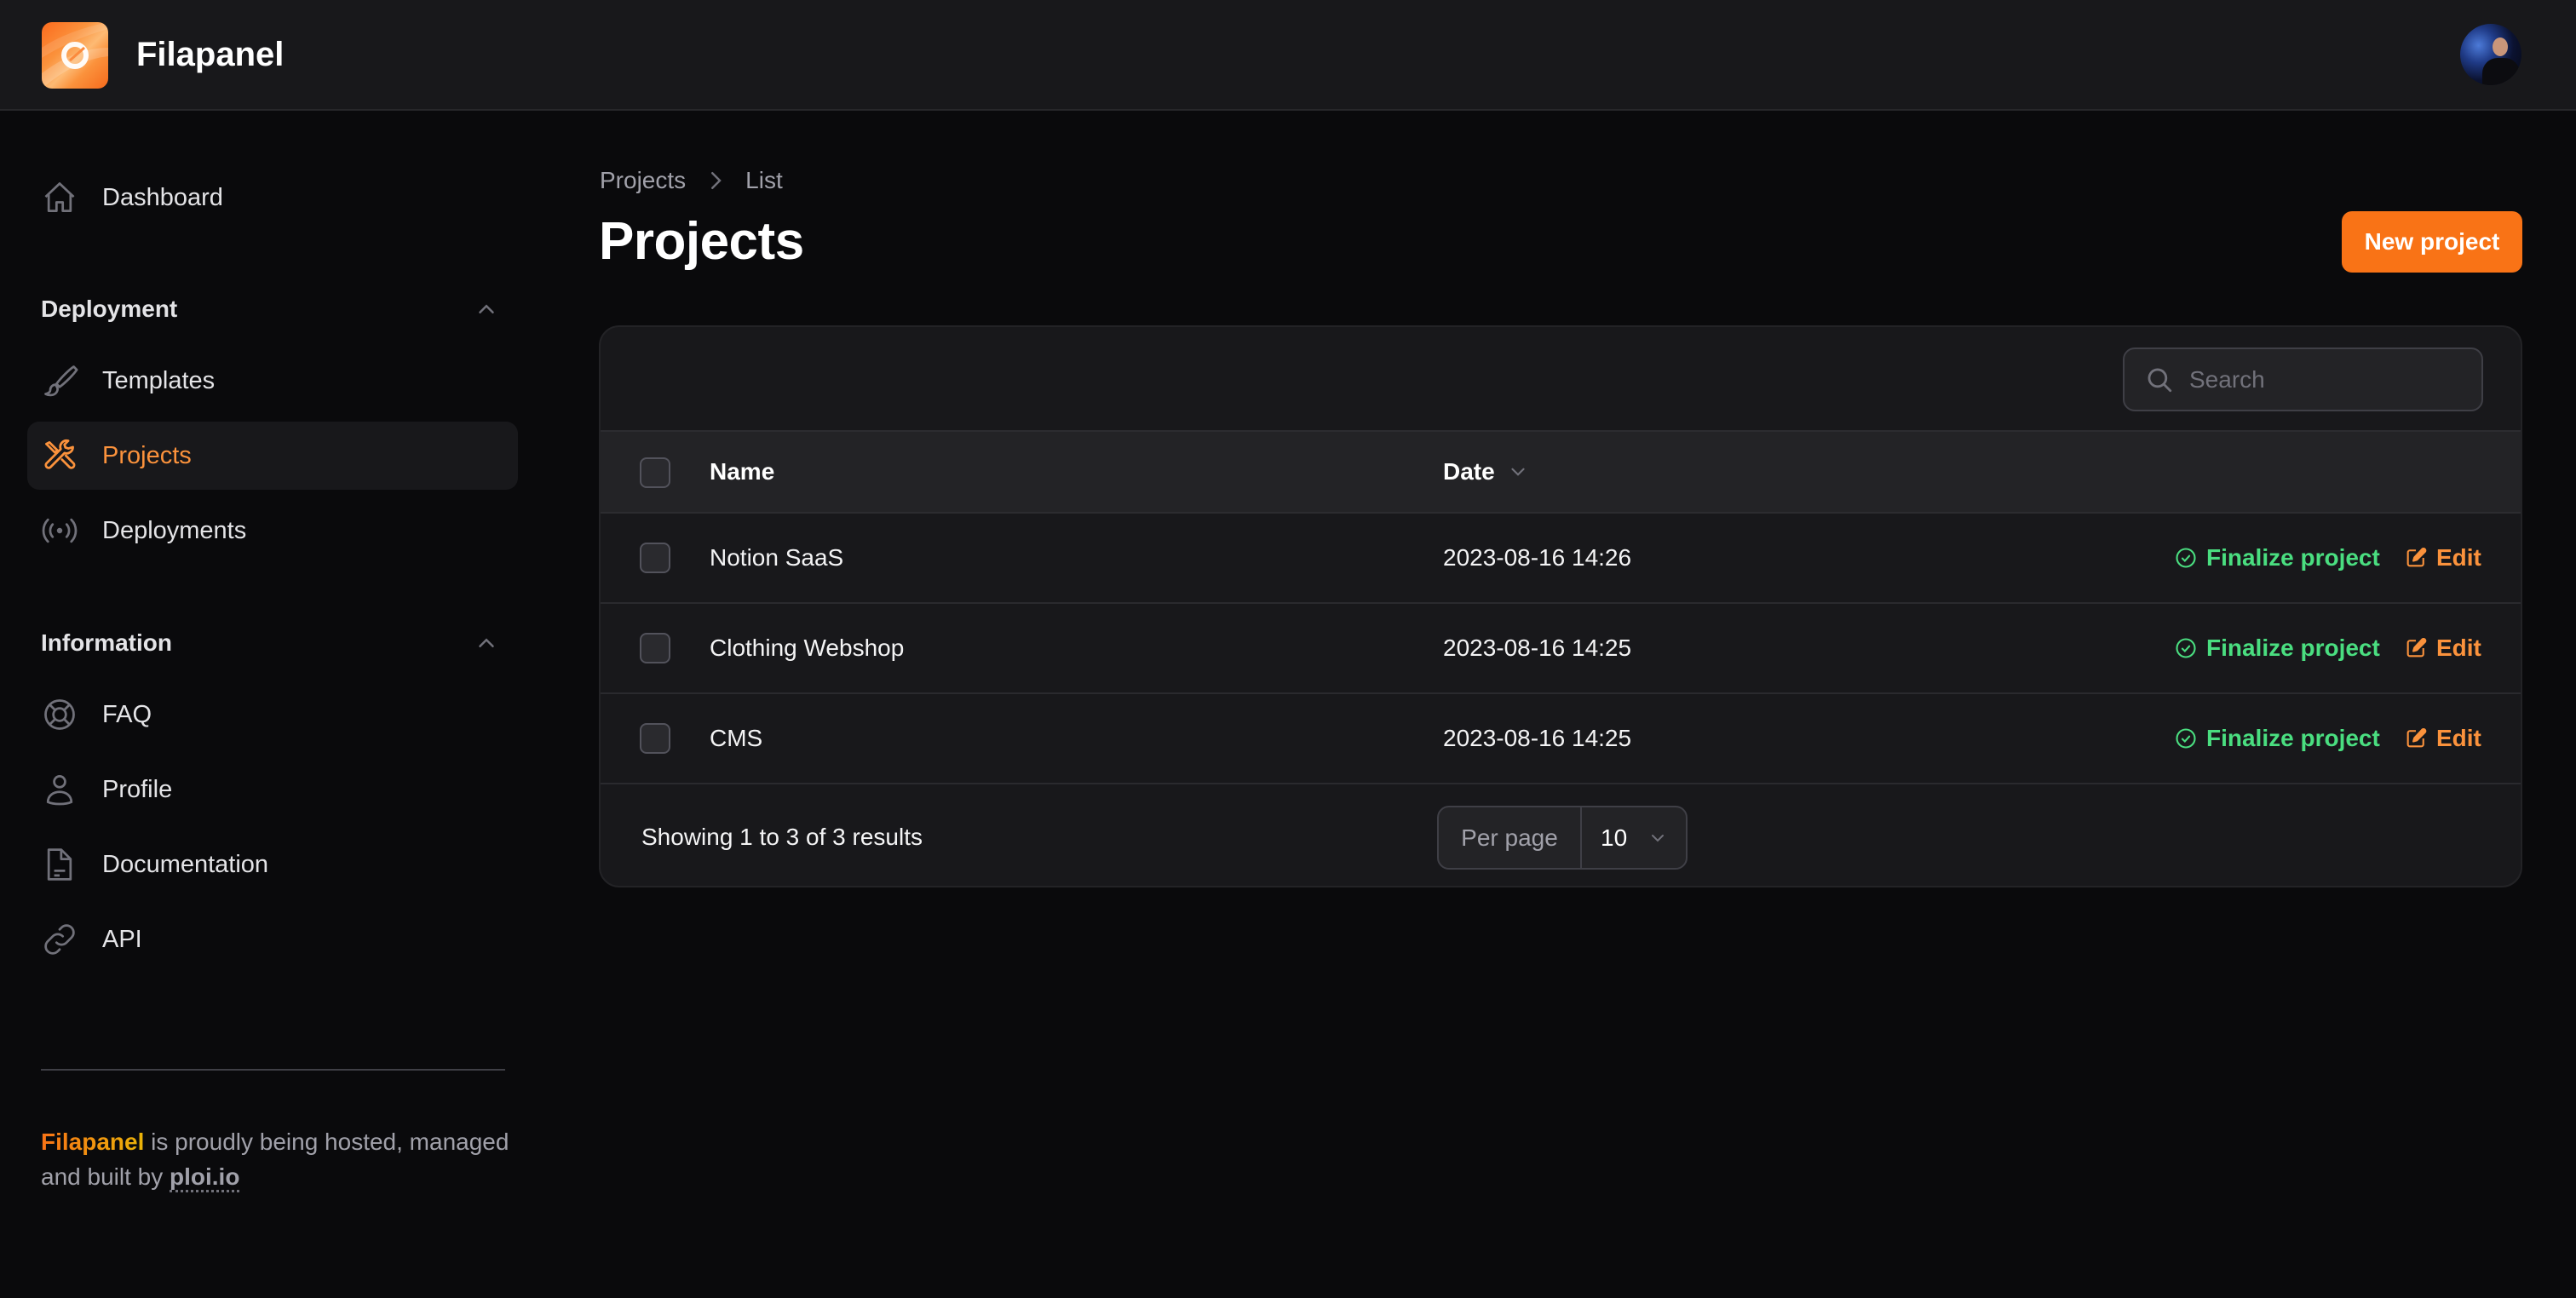 Image resolution: width=2576 pixels, height=1298 pixels. I want to click on chevron-right-icon, so click(717, 180).